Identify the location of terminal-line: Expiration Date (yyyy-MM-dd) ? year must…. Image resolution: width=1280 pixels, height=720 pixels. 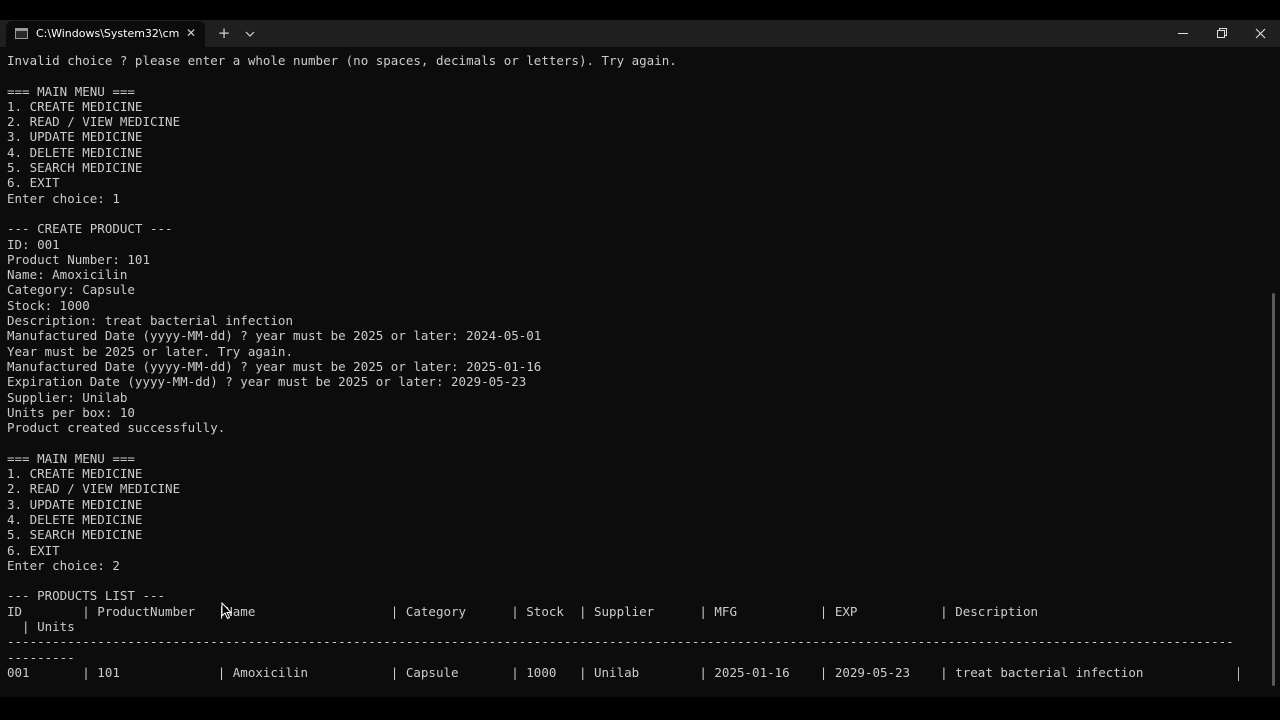
(267, 382).